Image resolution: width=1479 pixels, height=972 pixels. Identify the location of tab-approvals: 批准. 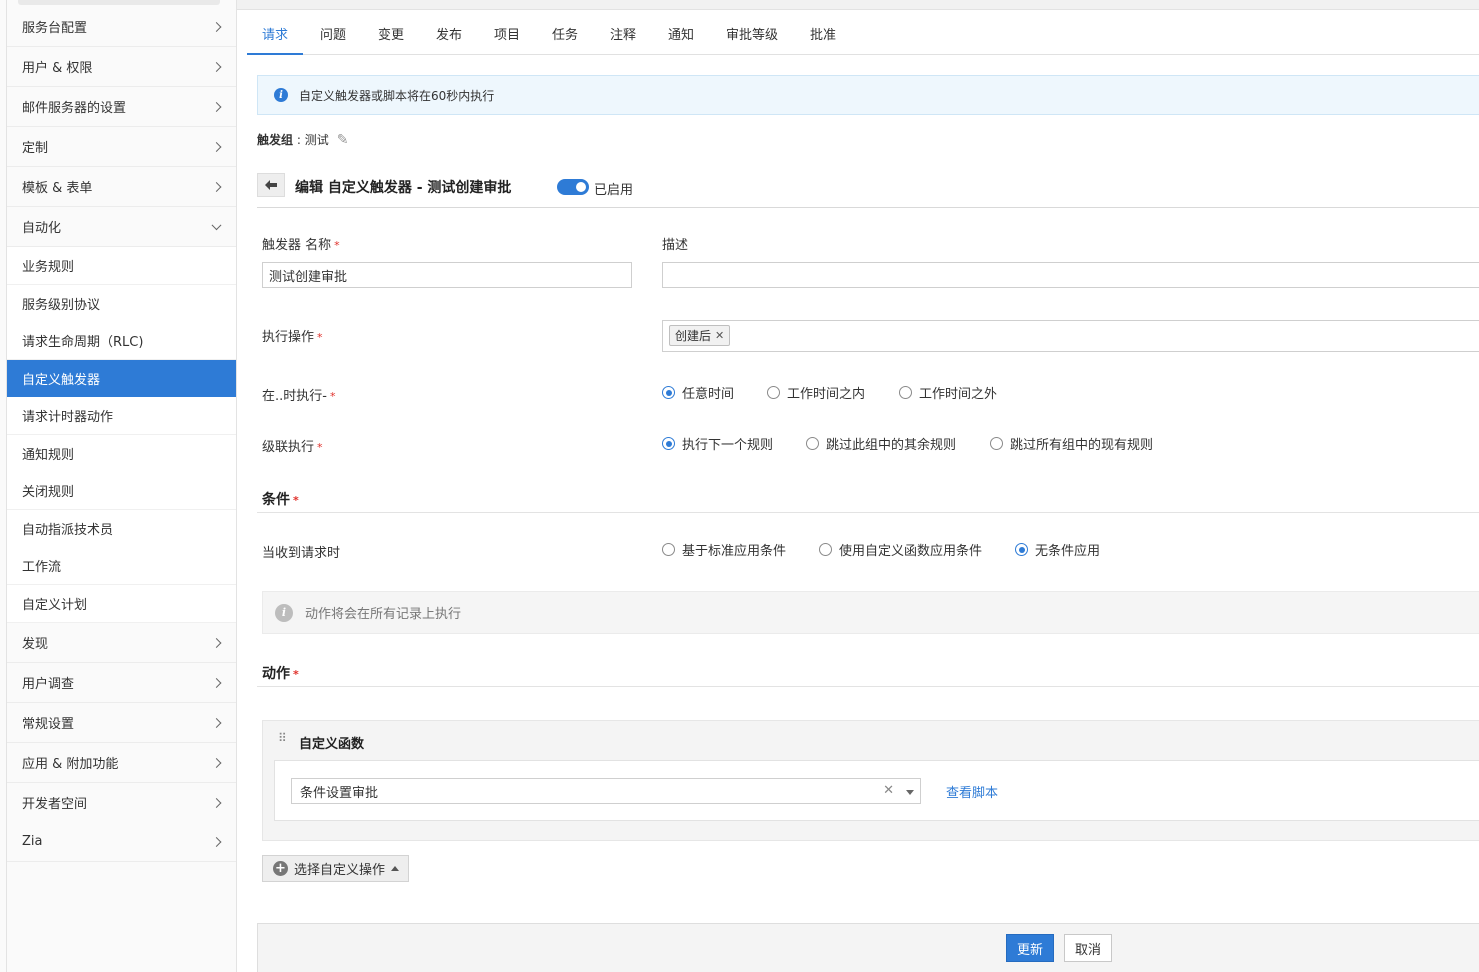
(823, 35).